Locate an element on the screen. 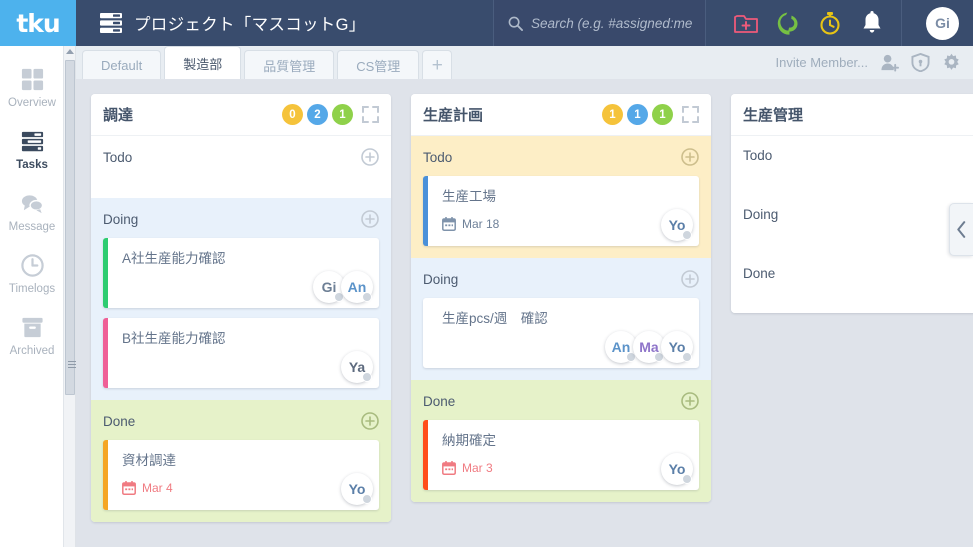  sidebar-item-overview: Overview is located at coordinates (32, 86).